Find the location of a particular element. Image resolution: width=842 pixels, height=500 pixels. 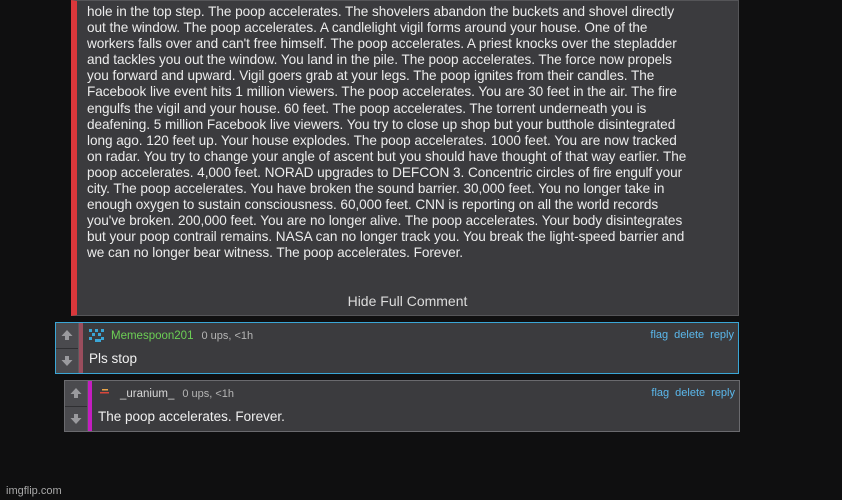

reply-meta: Memespoon201 0 ups, <1h is located at coordinates (171, 336).